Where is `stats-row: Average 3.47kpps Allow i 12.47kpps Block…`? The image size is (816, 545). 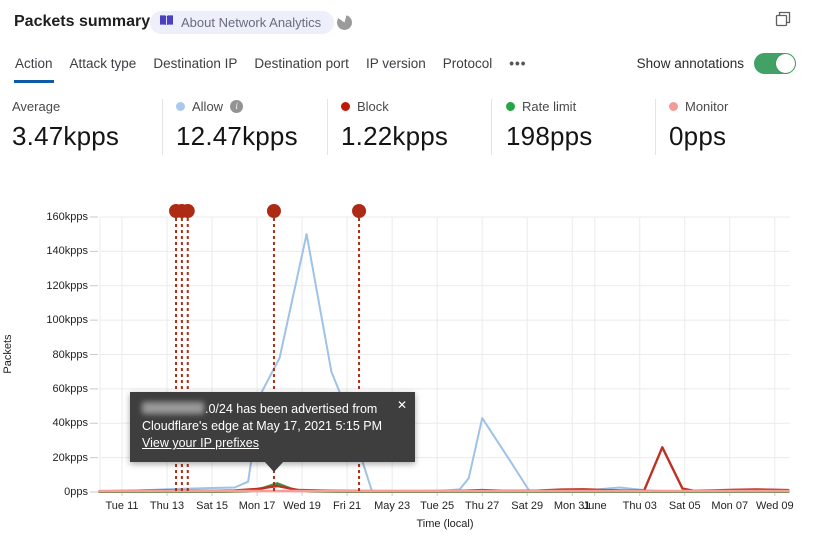
stats-row: Average 3.47kpps Allow i 12.47kpps Block… is located at coordinates (408, 128).